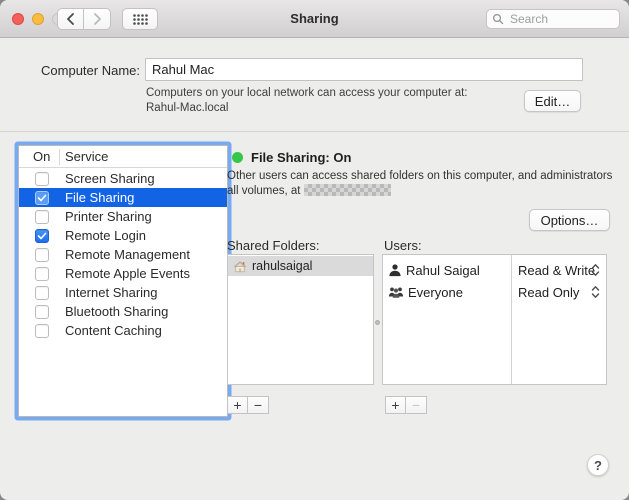  Describe the element at coordinates (128, 254) in the screenshot. I see `service-label: Remote Management` at that location.